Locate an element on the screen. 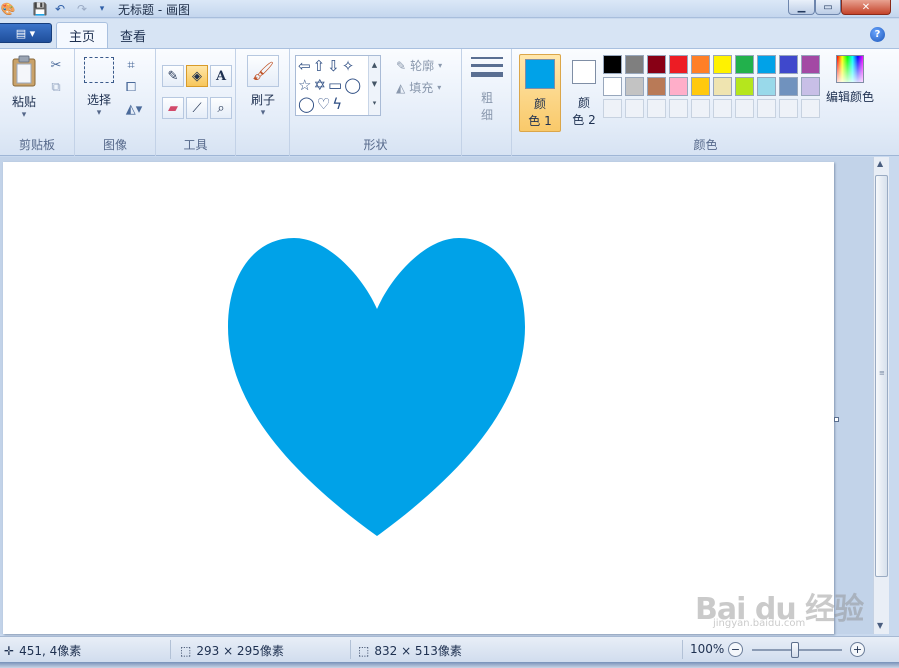 This screenshot has height=668, width=899. image-group-label: 图像 is located at coordinates (114, 145).